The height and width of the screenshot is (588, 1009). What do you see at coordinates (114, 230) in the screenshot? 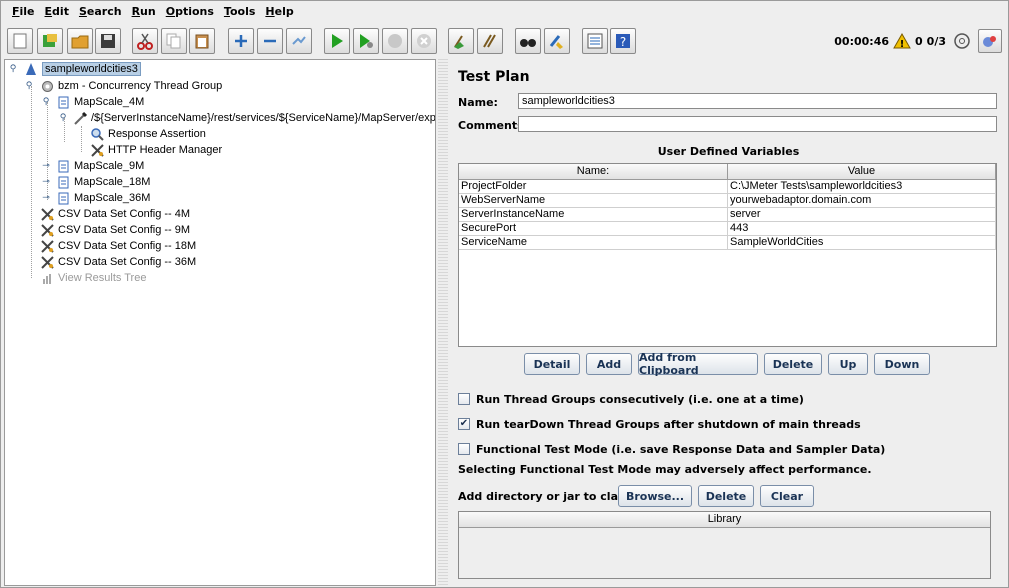
I see `tree-item-csv-9m: CSV Data Set Config -- 9M` at bounding box center [114, 230].